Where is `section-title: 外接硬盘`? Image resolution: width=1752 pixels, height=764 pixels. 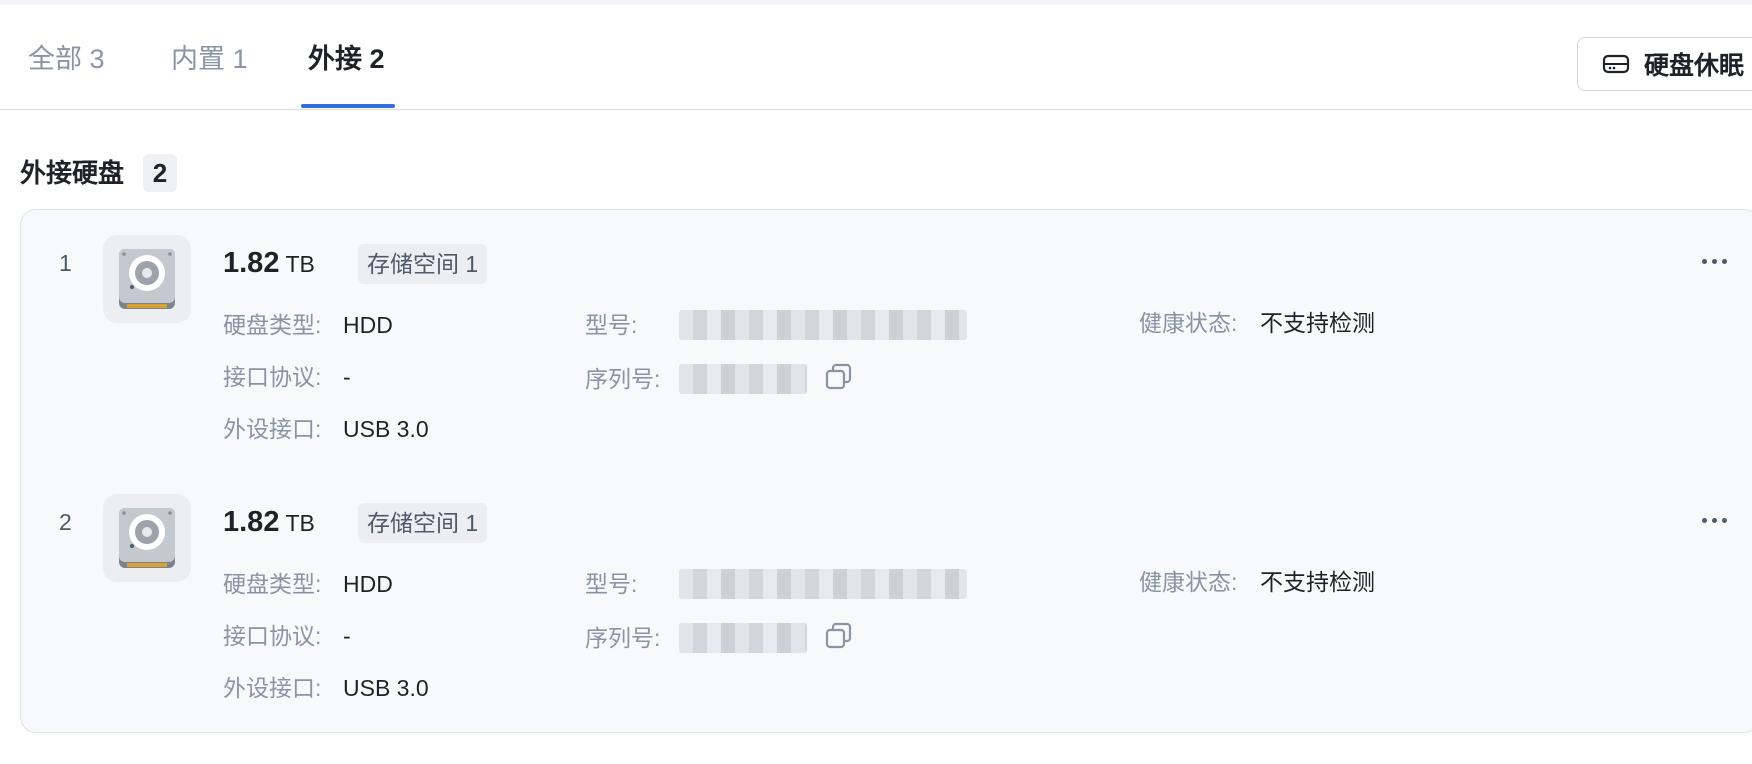
section-title: 外接硬盘 is located at coordinates (72, 173).